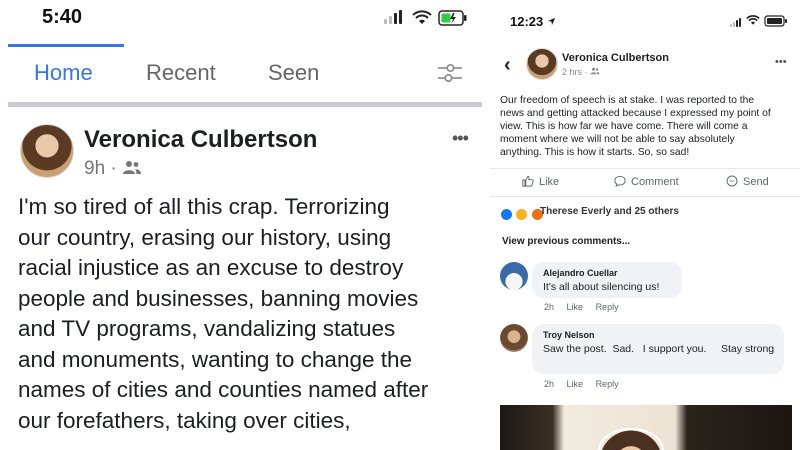 The width and height of the screenshot is (800, 450). Describe the element at coordinates (450, 73) in the screenshot. I see `filter-icon` at that location.